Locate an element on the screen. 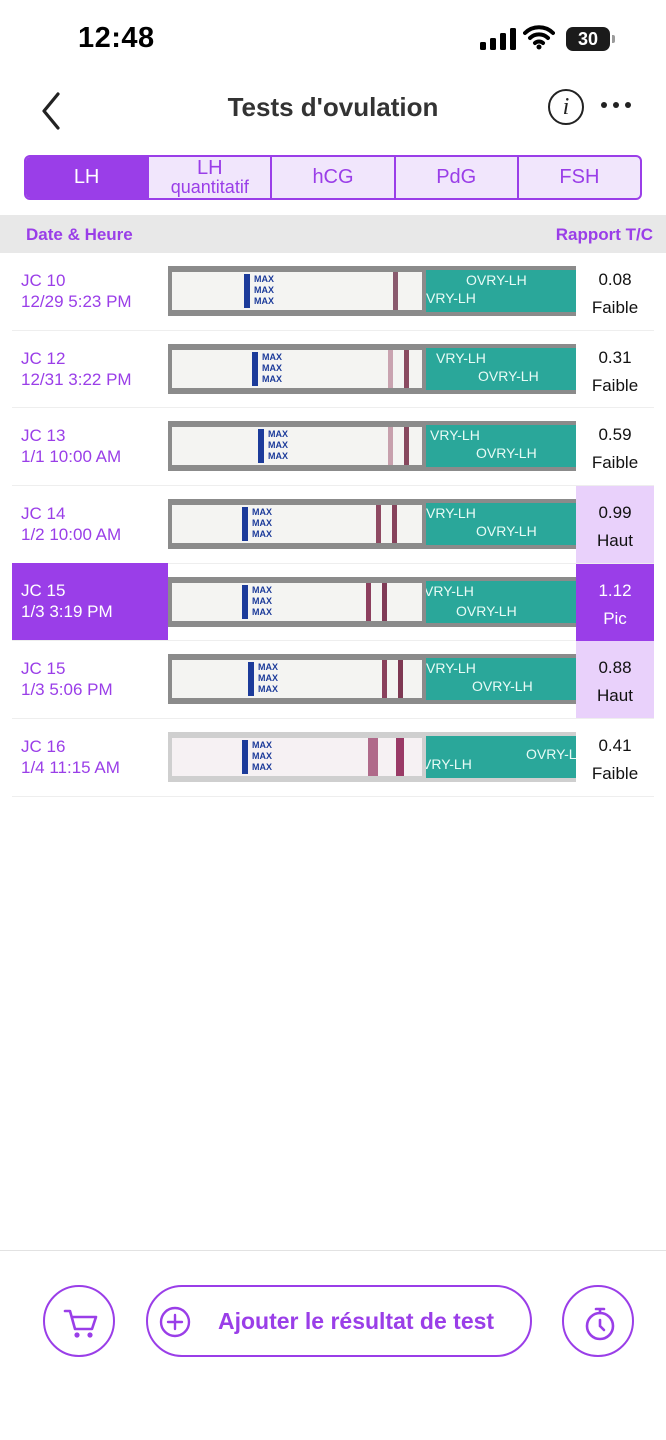  row-date: JC 10 12/29 5:23 PM is located at coordinates (90, 291).